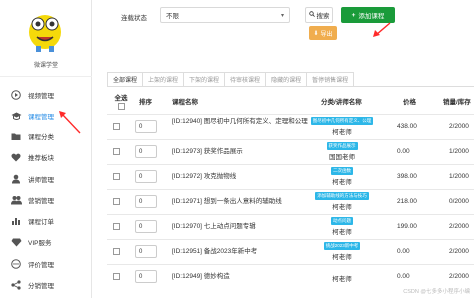 The height and width of the screenshot is (298, 474). I want to click on download-icon: ⬇, so click(316, 33).